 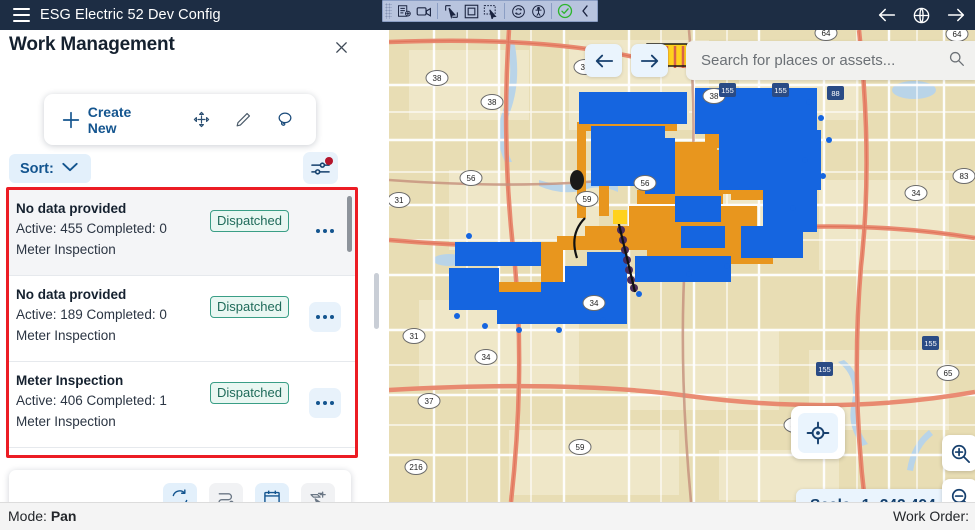 What do you see at coordinates (202, 120) in the screenshot?
I see `move-icon` at bounding box center [202, 120].